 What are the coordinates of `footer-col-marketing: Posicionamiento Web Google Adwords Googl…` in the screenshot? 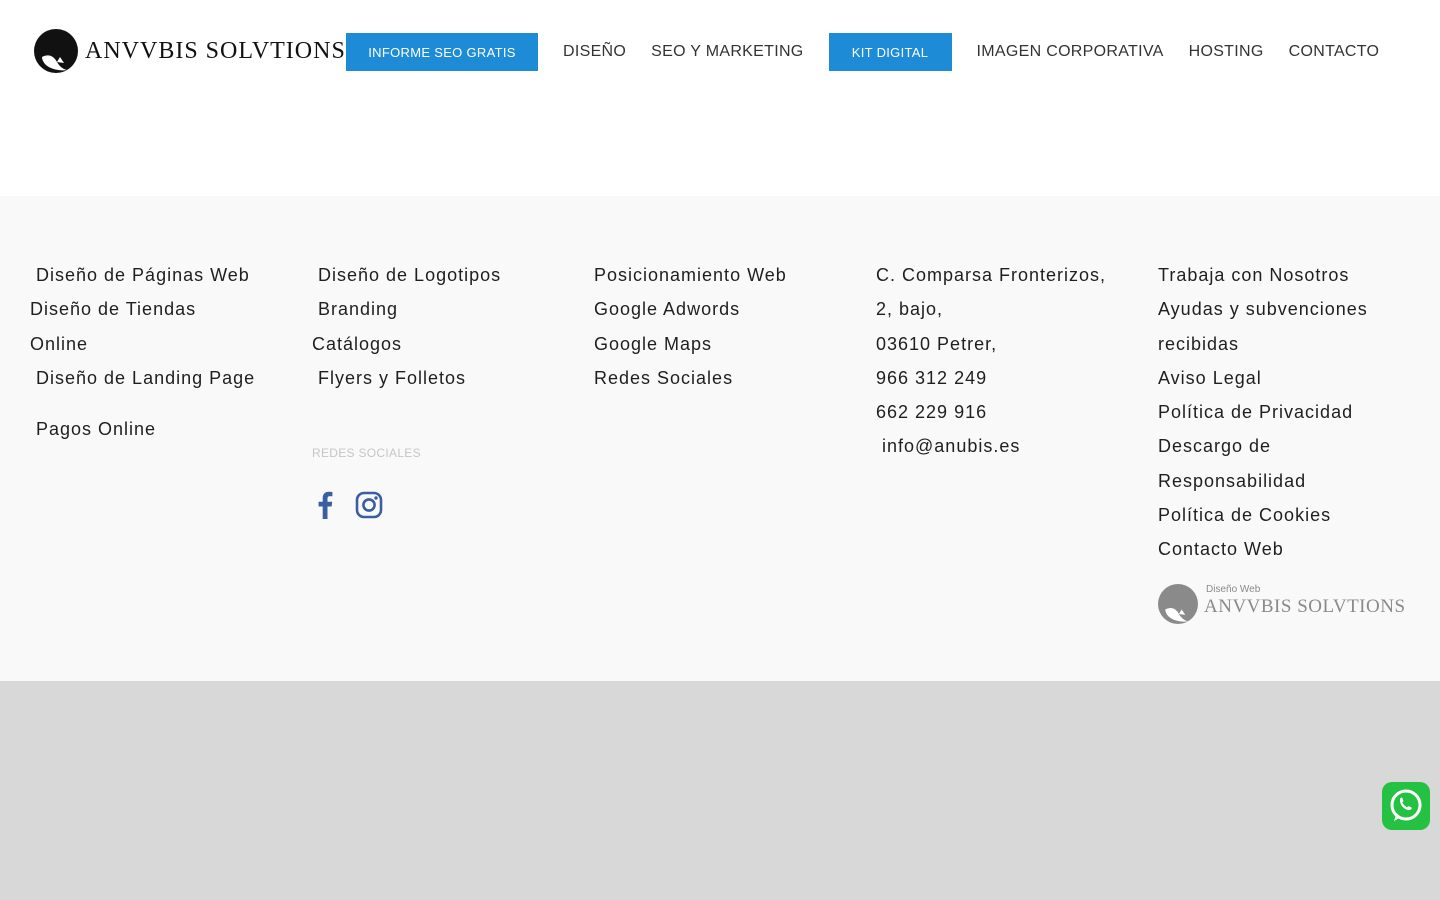 It's located at (690, 326).